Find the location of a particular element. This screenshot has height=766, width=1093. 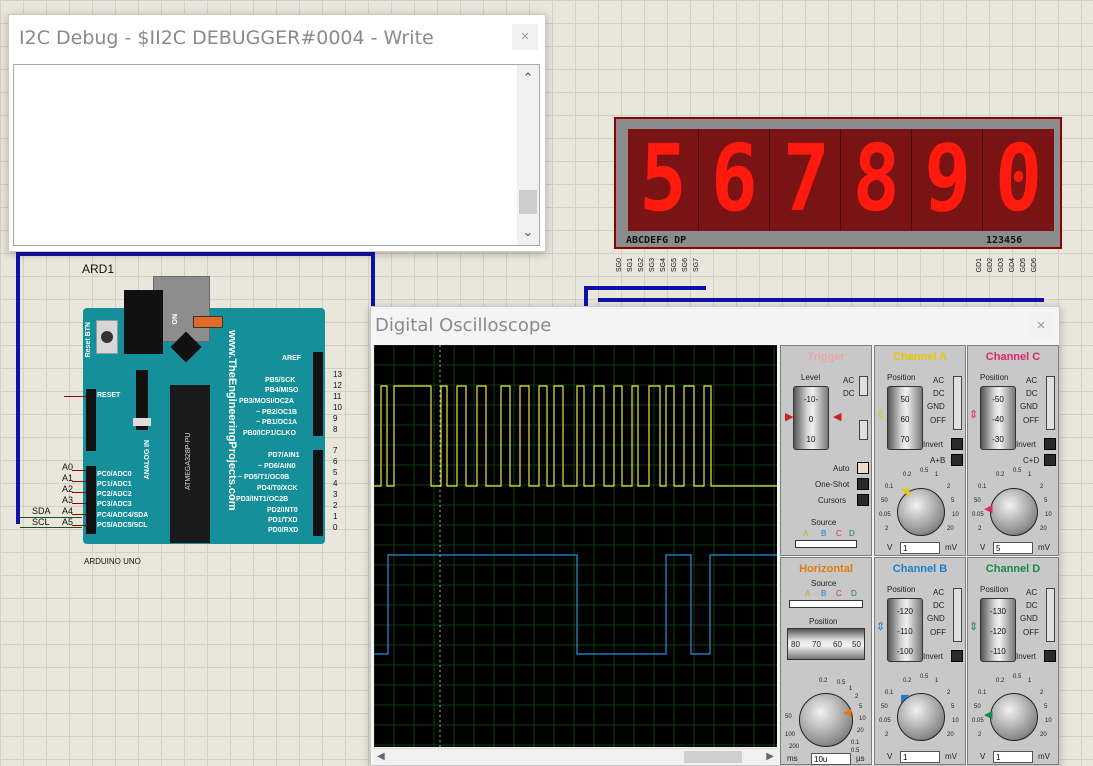

chb-scale-6: 20 is located at coordinates (950, 735).